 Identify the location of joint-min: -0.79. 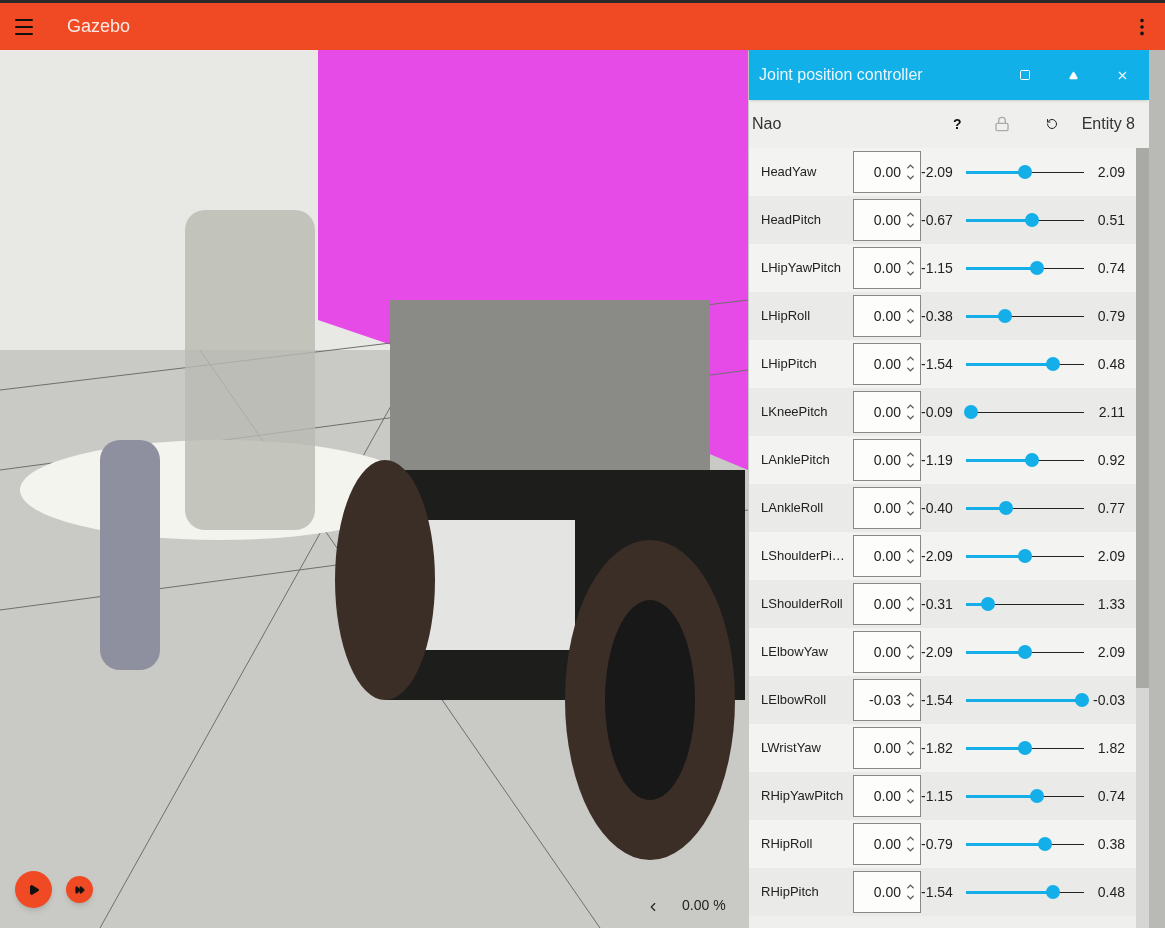
(937, 844).